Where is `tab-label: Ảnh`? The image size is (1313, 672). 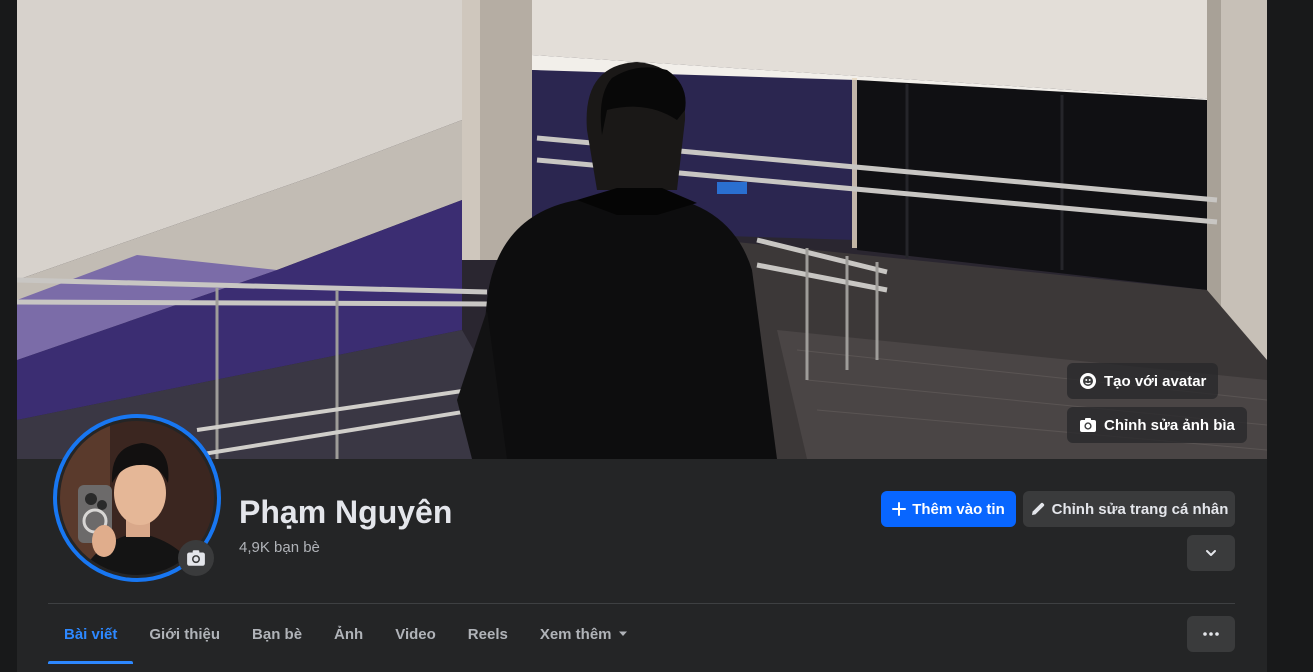 tab-label: Ảnh is located at coordinates (349, 634).